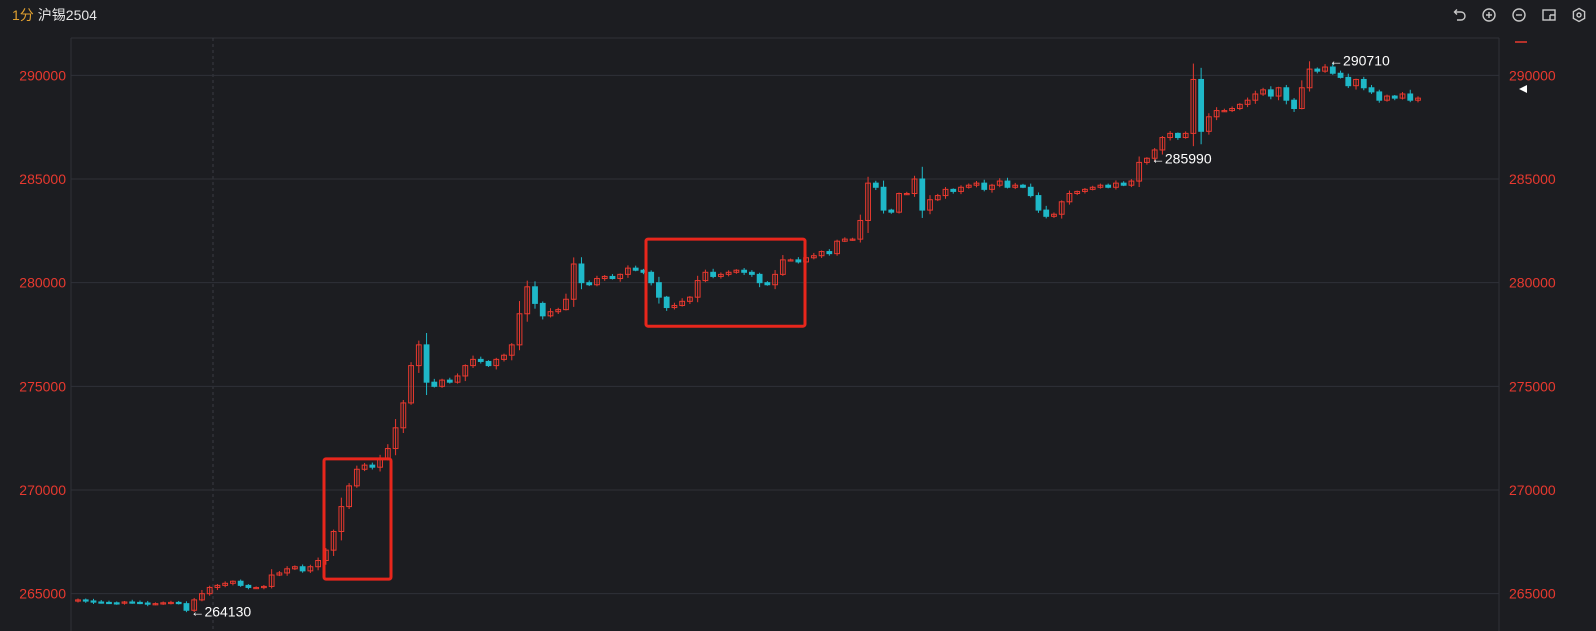 This screenshot has width=1596, height=631. What do you see at coordinates (1532, 75) in the screenshot?
I see `y-tick-label-right: 290000` at bounding box center [1532, 75].